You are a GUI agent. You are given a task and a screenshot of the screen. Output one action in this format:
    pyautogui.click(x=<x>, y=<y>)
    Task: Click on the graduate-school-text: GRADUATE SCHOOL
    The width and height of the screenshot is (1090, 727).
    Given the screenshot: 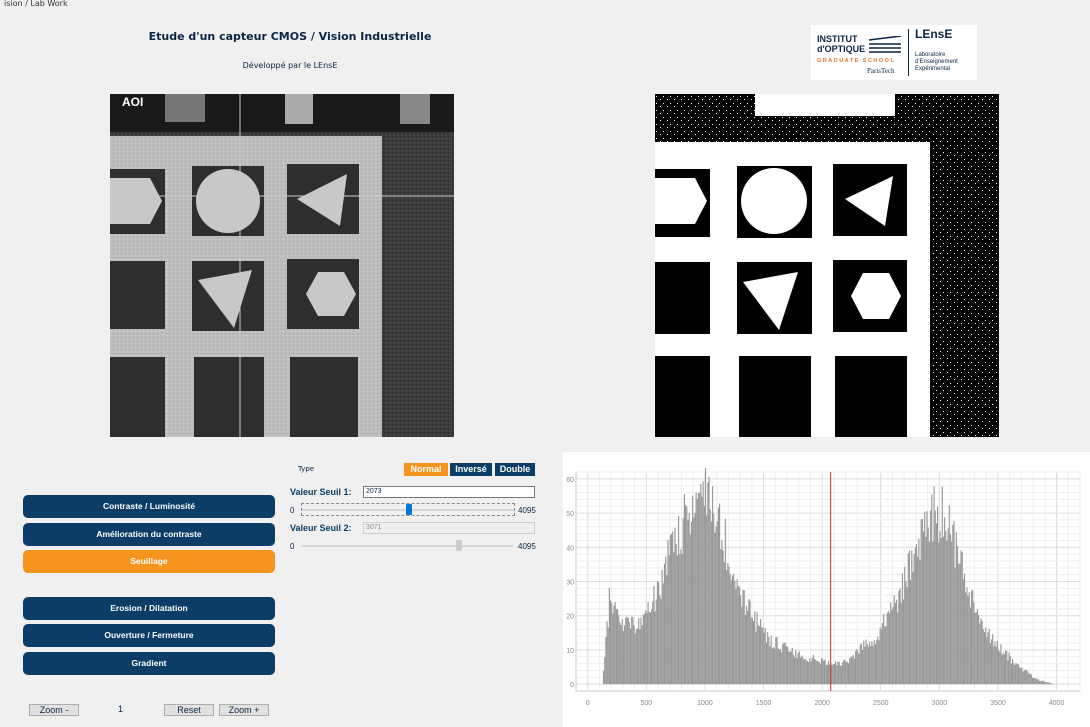 What is the action you would take?
    pyautogui.click(x=856, y=61)
    